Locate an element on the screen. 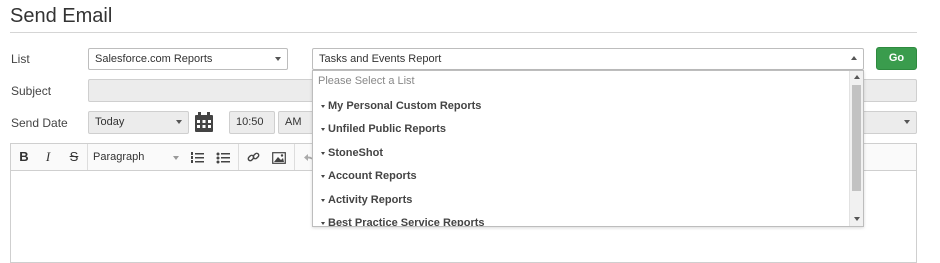  ampm-value: AM is located at coordinates (293, 122).